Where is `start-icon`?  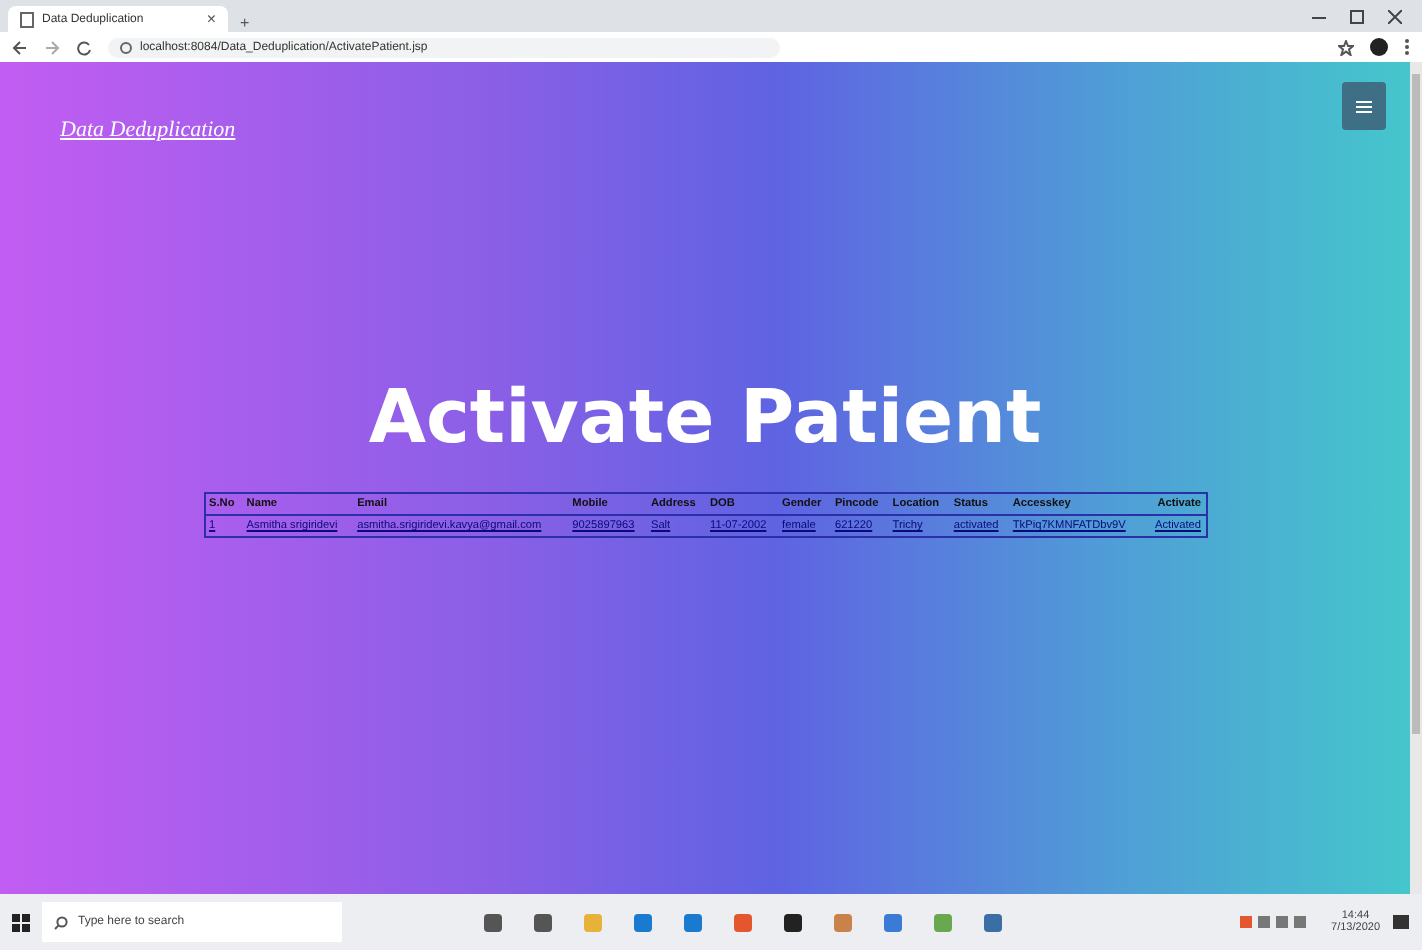 start-icon is located at coordinates (21, 922).